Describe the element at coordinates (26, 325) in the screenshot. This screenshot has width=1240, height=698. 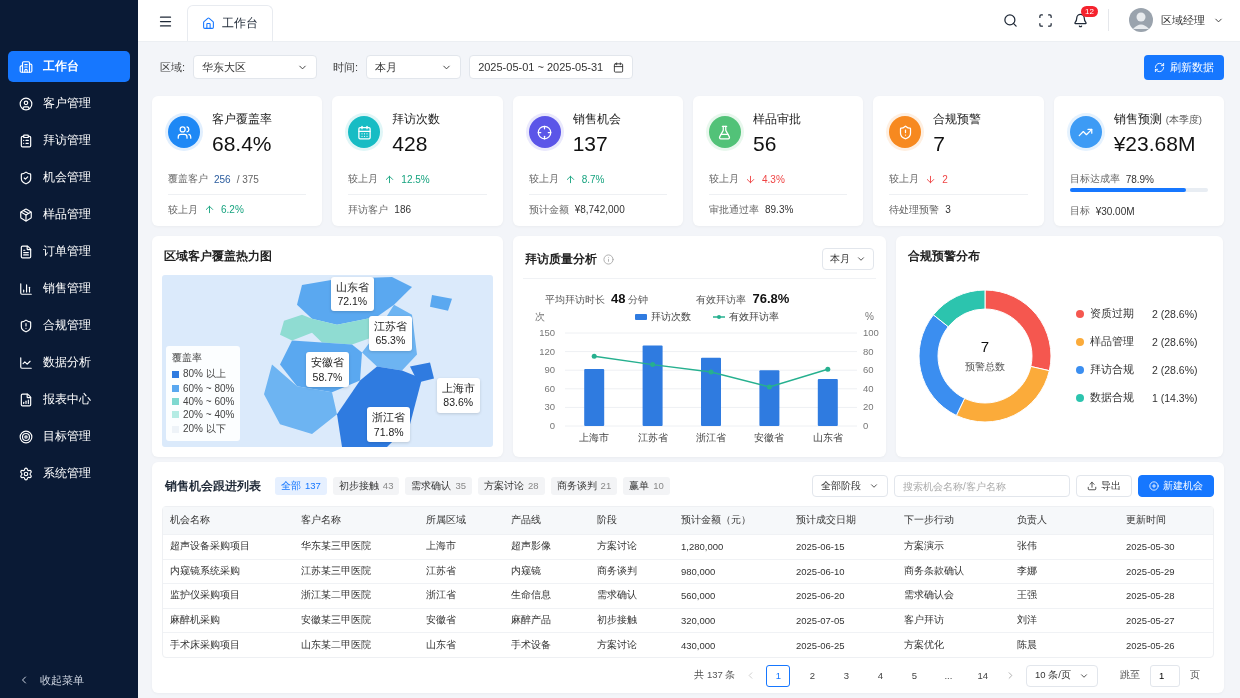
I see `shield-icon` at that location.